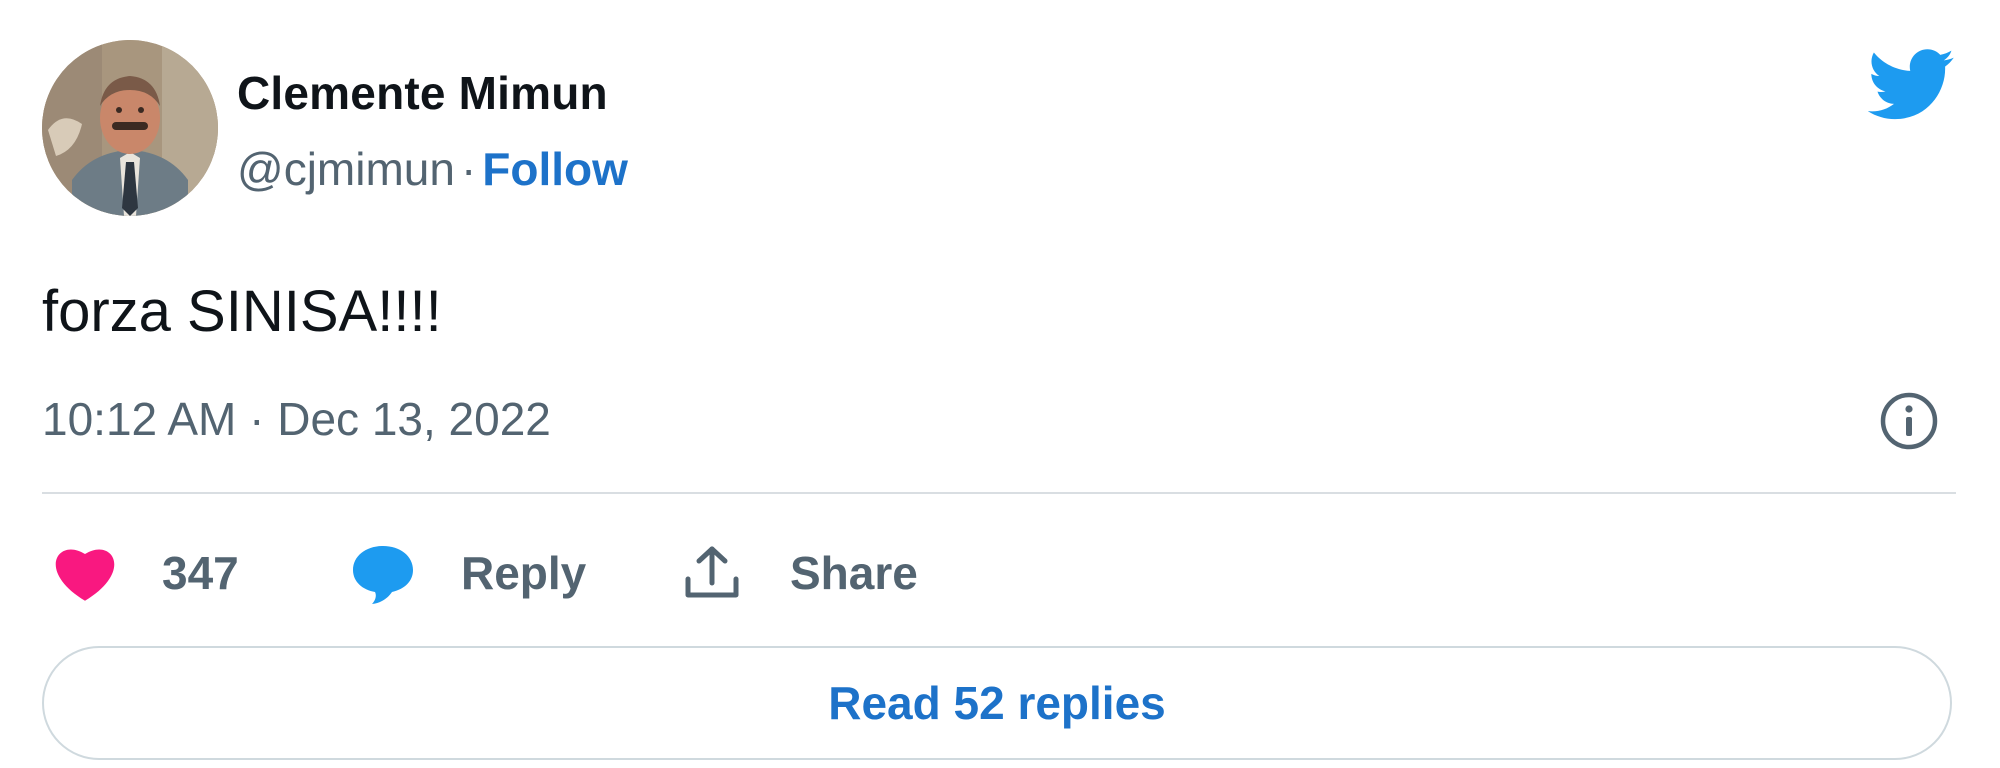 The width and height of the screenshot is (2000, 768). What do you see at coordinates (1909, 421) in the screenshot?
I see `info-icon` at bounding box center [1909, 421].